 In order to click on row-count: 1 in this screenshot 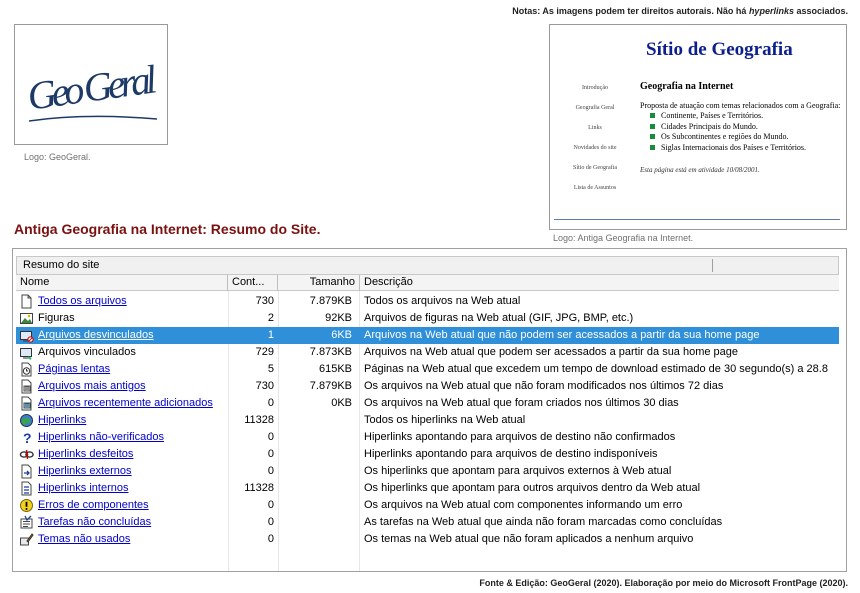, I will do `click(270, 335)`.